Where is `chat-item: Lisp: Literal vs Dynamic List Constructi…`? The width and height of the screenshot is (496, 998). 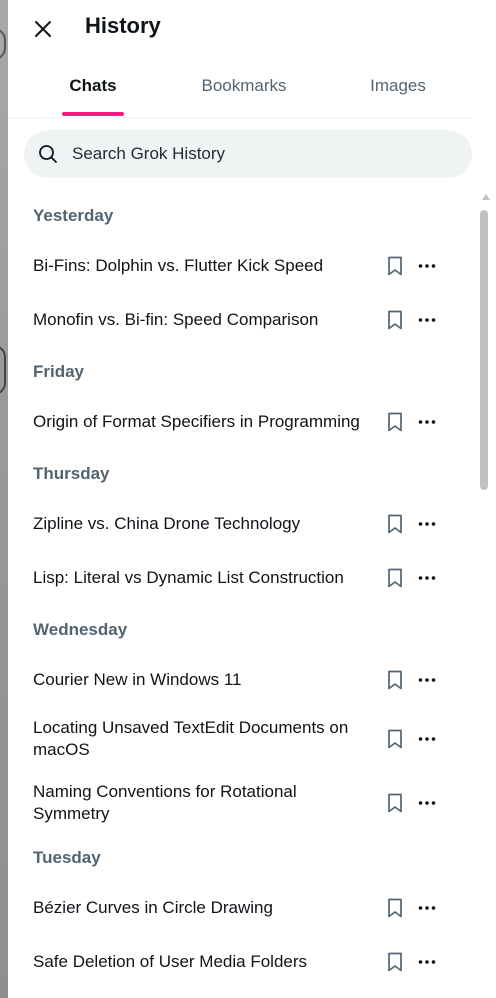
chat-item: Lisp: Literal vs Dynamic List Constructi… is located at coordinates (240, 578).